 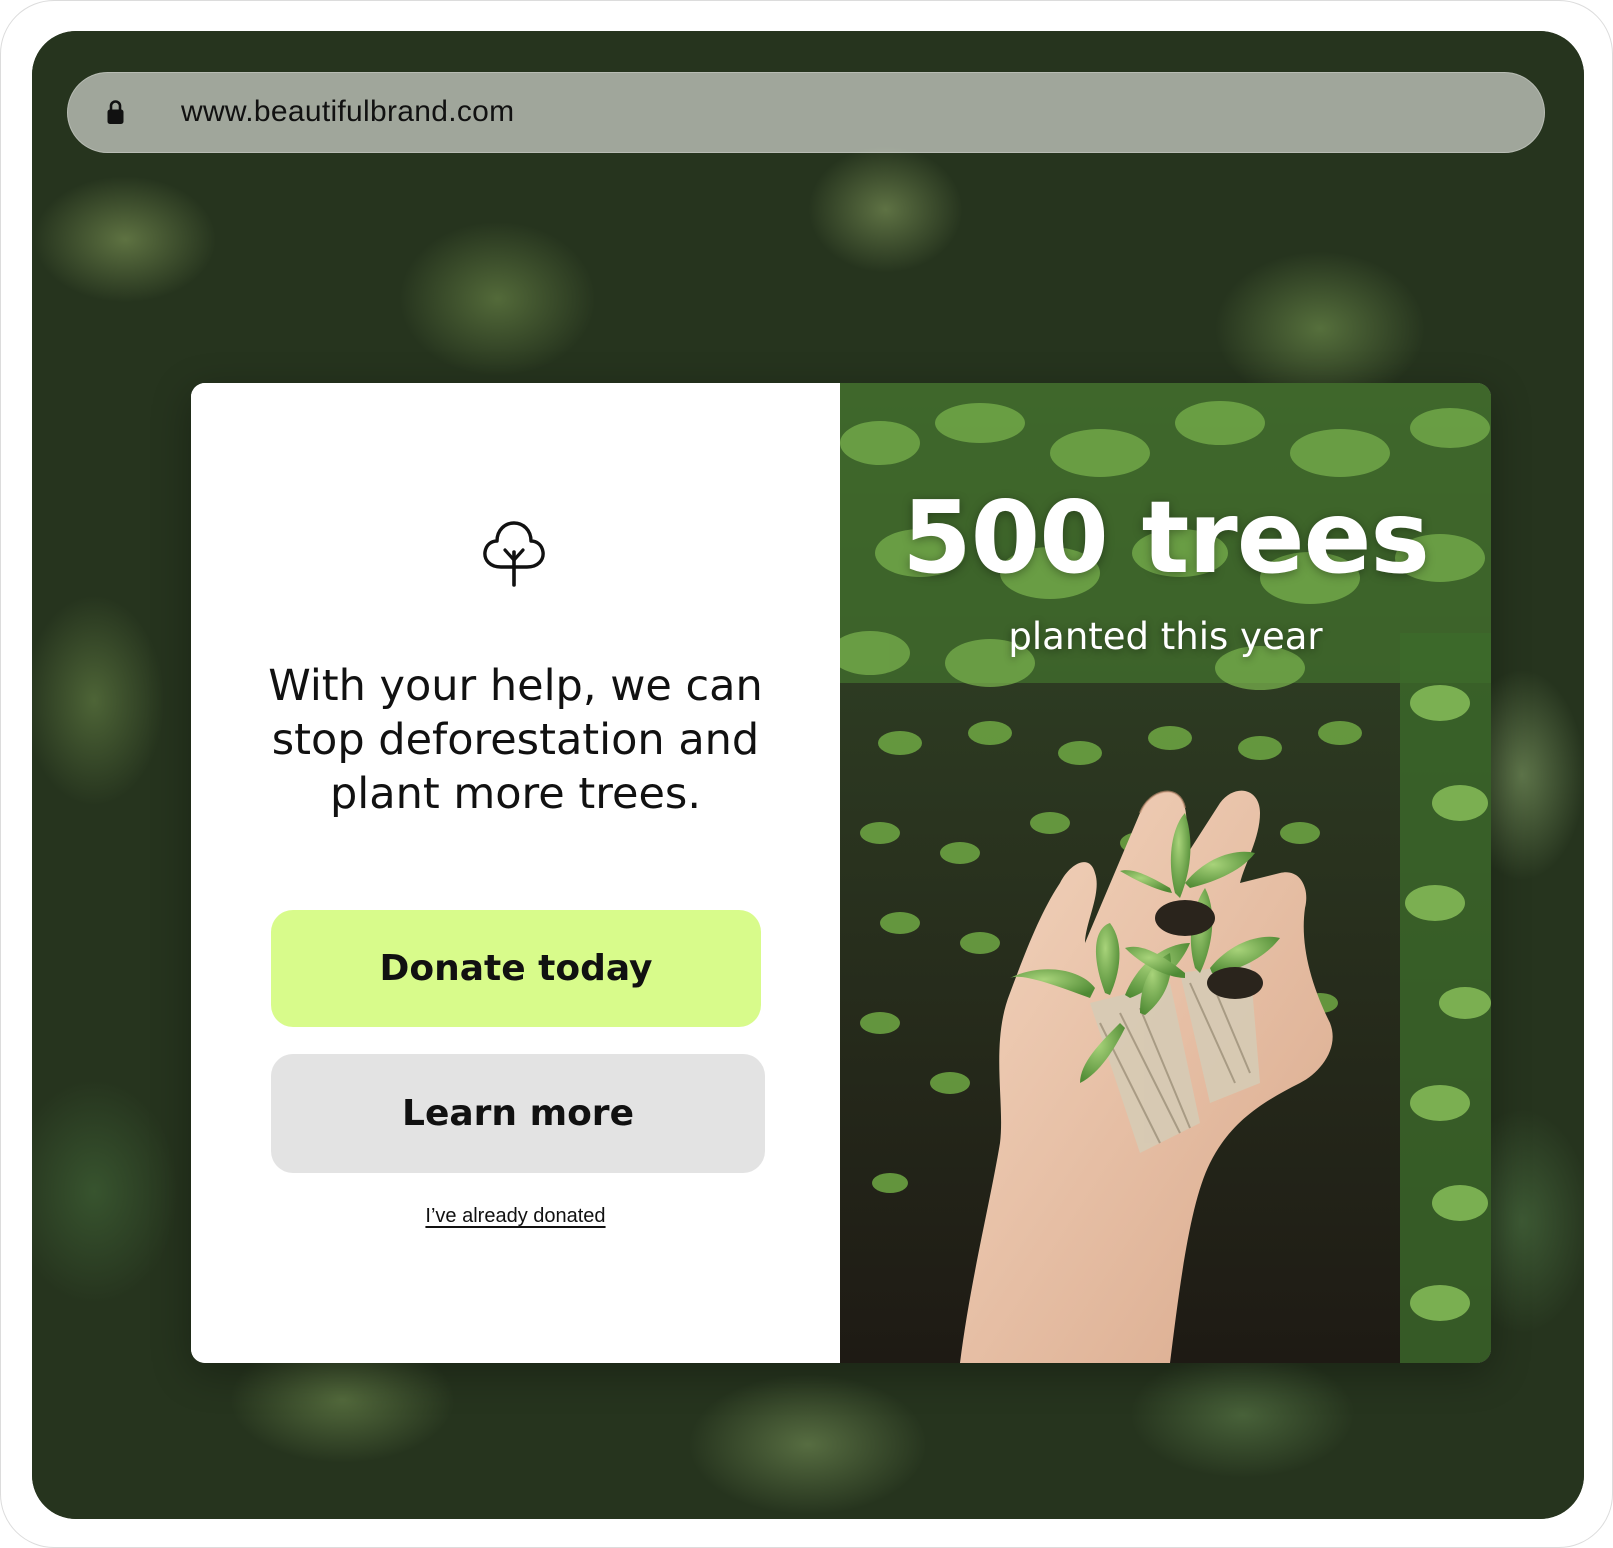 What do you see at coordinates (514, 553) in the screenshot?
I see `tree-icon` at bounding box center [514, 553].